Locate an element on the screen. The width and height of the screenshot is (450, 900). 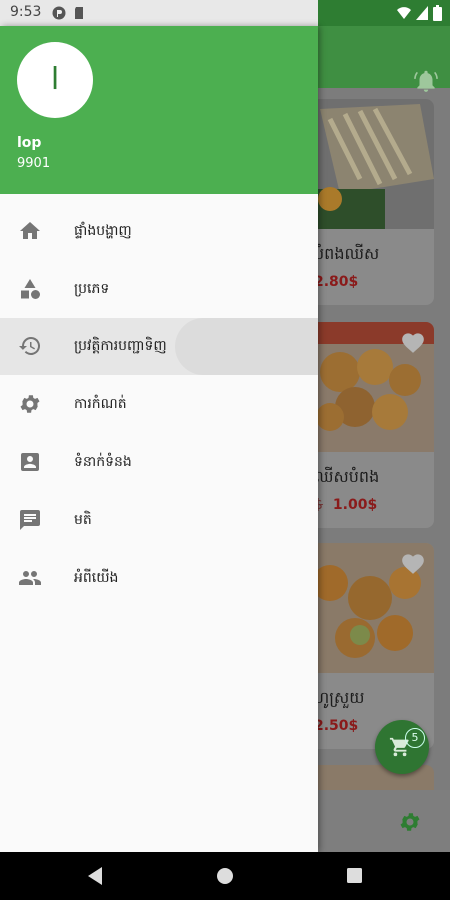
recents-icon is located at coordinates (354, 875).